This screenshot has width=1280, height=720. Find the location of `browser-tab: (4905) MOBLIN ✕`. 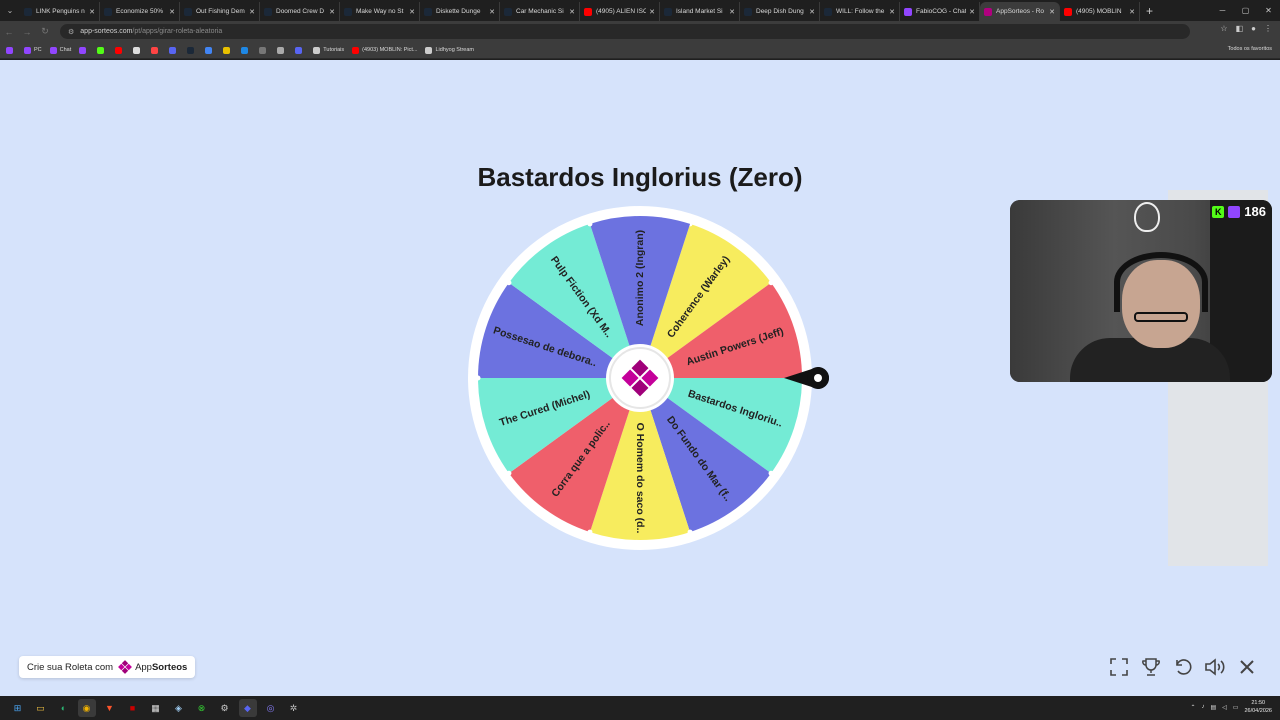

browser-tab: (4905) MOBLIN ✕ is located at coordinates (1100, 11).